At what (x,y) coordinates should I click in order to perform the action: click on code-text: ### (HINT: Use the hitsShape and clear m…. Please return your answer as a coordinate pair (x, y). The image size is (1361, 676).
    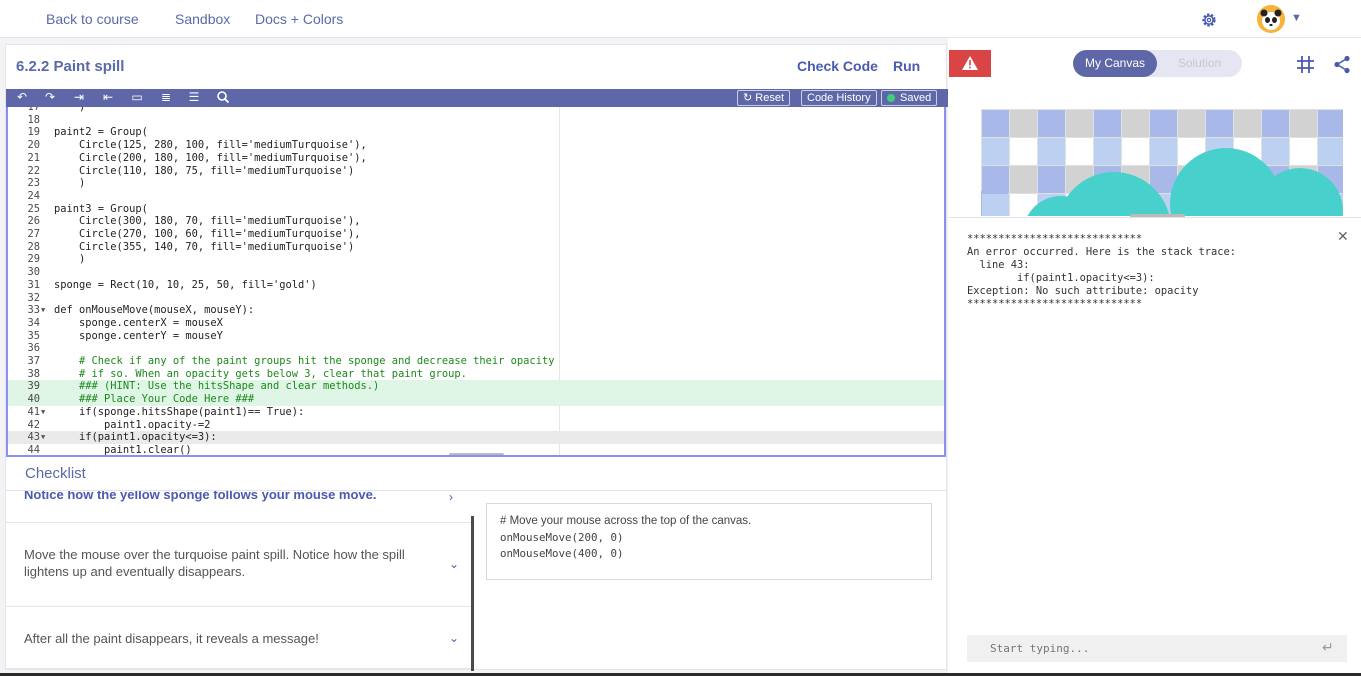
    Looking at the image, I should click on (217, 386).